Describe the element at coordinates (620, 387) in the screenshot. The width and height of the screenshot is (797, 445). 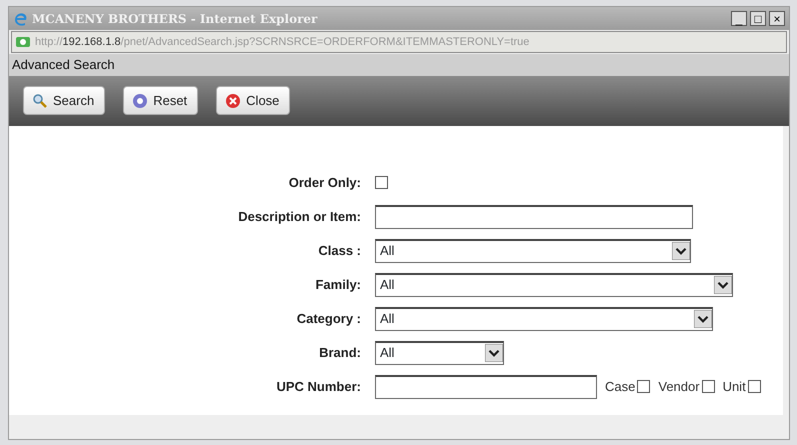
I see `option-label: Case` at that location.